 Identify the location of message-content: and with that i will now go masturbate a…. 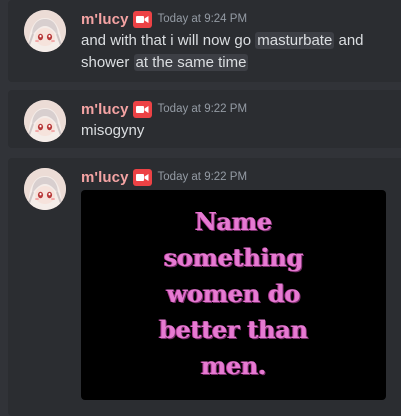
(239, 52).